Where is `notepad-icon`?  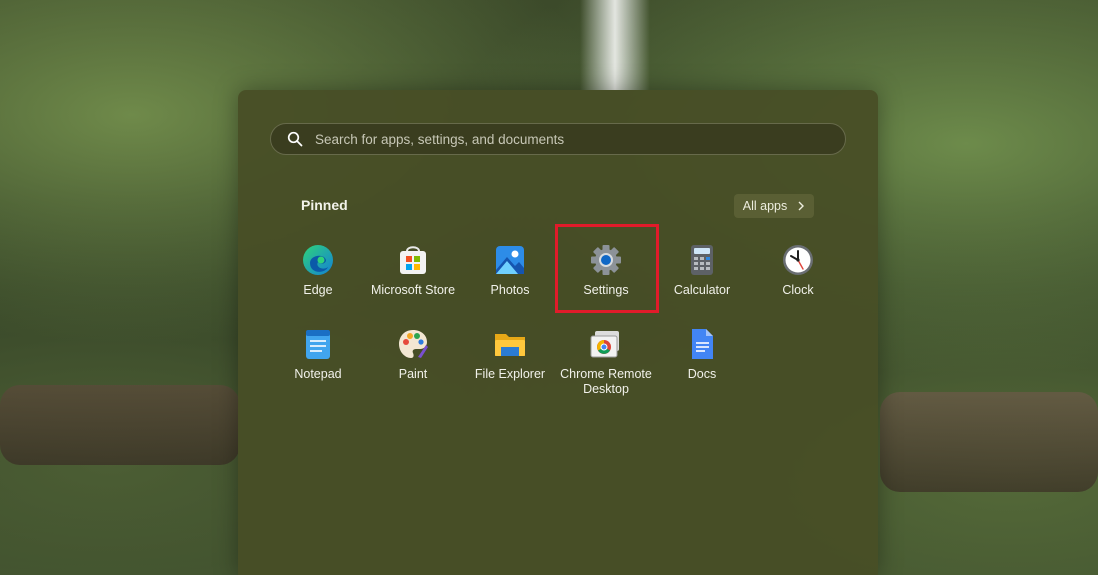
notepad-icon is located at coordinates (318, 344).